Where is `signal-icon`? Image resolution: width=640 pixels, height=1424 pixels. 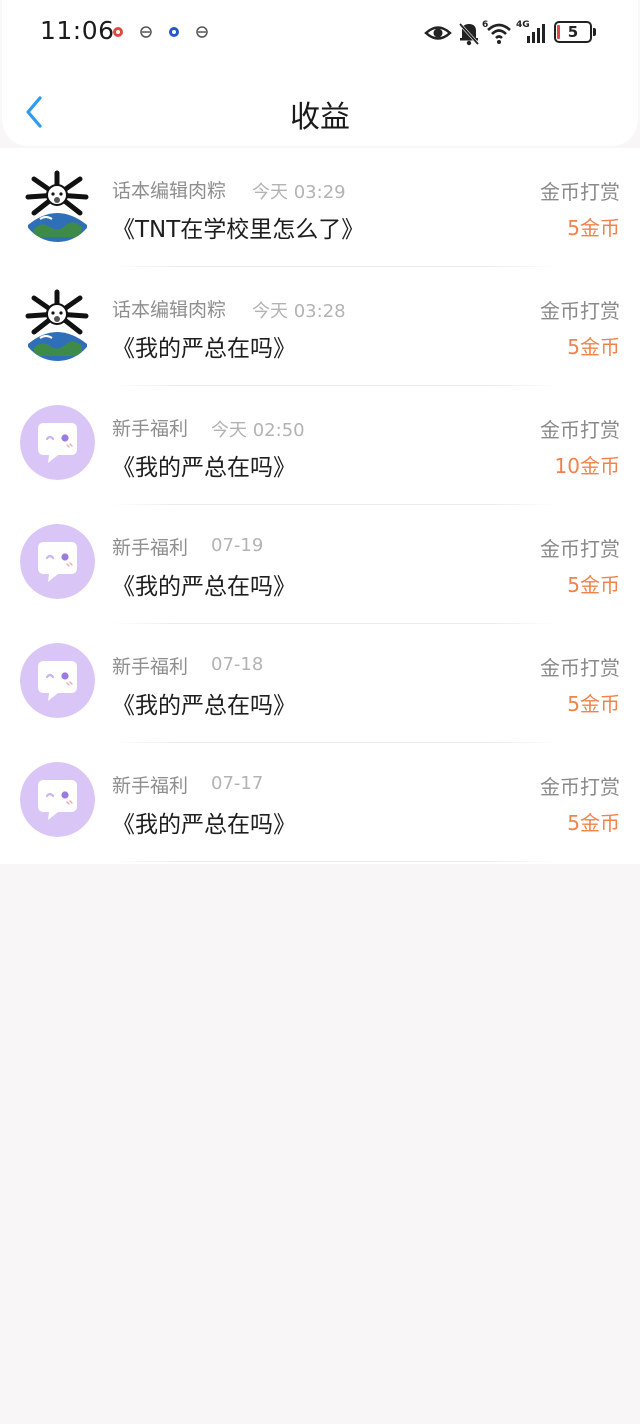
signal-icon is located at coordinates (536, 33).